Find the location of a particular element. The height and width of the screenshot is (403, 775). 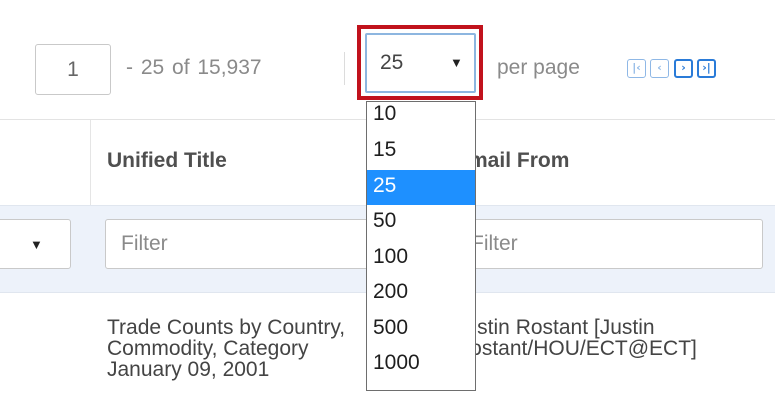

last-page-button: ›| is located at coordinates (706, 68).